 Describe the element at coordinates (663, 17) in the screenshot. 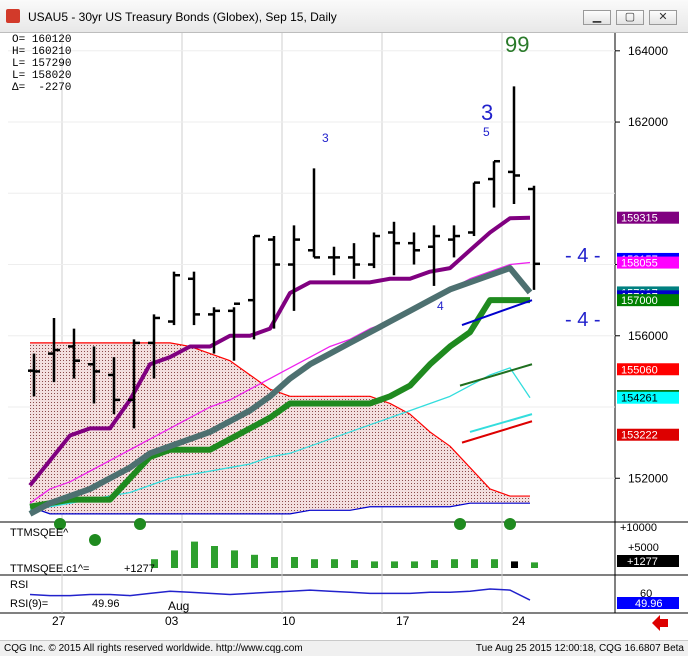

I see `close-button: ✕` at that location.